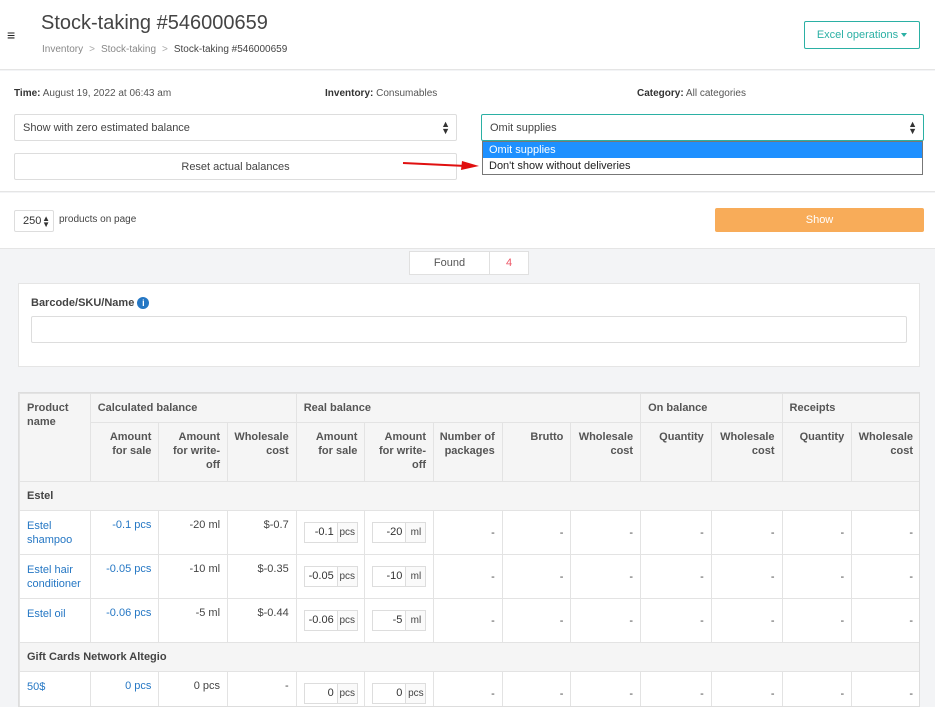  Describe the element at coordinates (262, 452) in the screenshot. I see `header-calc-wholesale-cost: Wholesale cost` at that location.